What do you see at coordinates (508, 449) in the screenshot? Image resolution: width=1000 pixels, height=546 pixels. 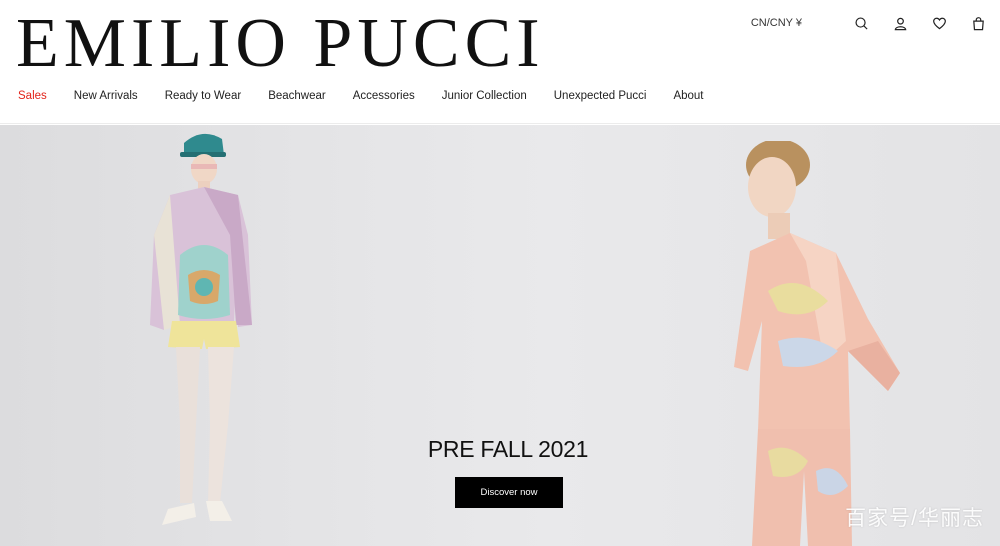 I see `hero-title: PRE FALL 2021` at bounding box center [508, 449].